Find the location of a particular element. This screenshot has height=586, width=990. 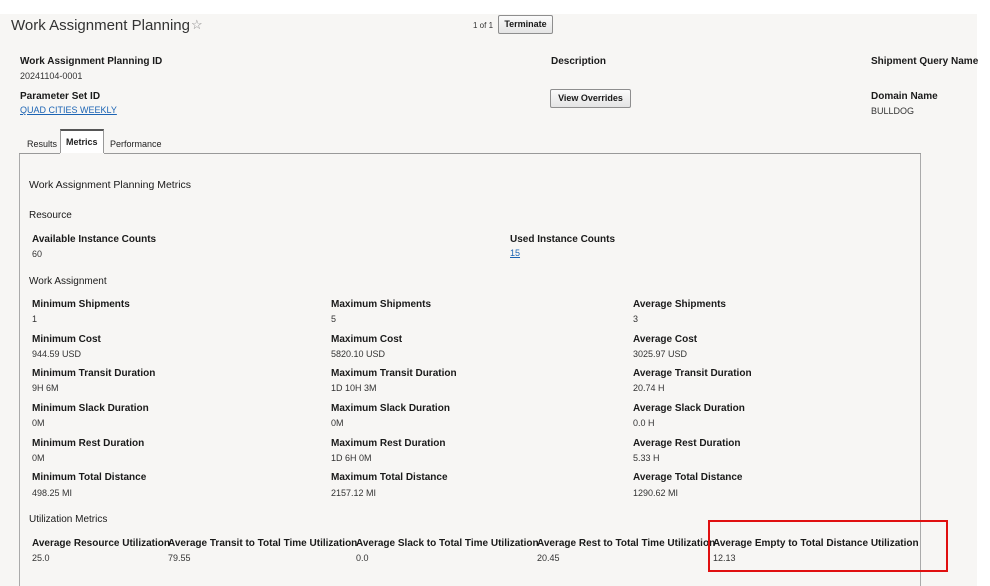

metric-label: Maximum Slack Duration is located at coordinates (390, 408).